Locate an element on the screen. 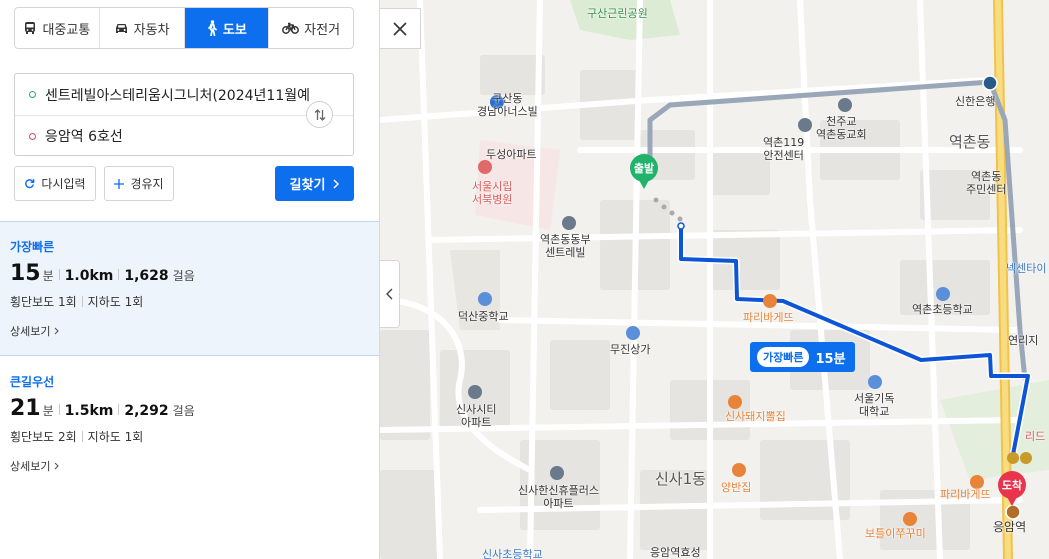  hospital-poi-icon is located at coordinates (485, 167).